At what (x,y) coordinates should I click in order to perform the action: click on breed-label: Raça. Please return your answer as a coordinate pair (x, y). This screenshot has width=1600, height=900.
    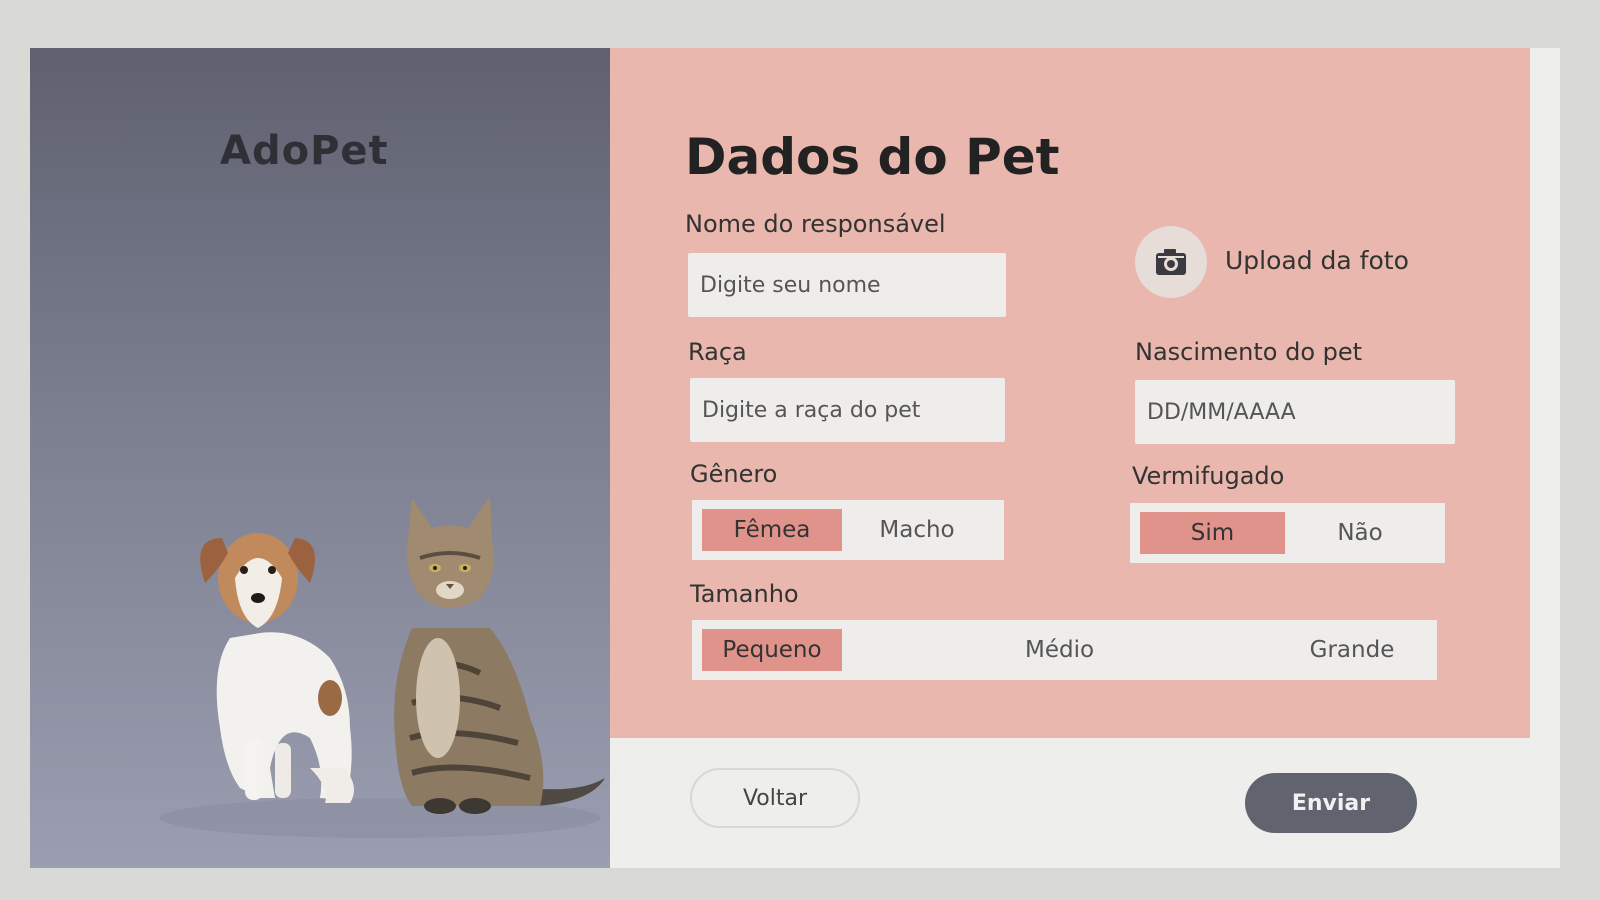
    Looking at the image, I should click on (717, 352).